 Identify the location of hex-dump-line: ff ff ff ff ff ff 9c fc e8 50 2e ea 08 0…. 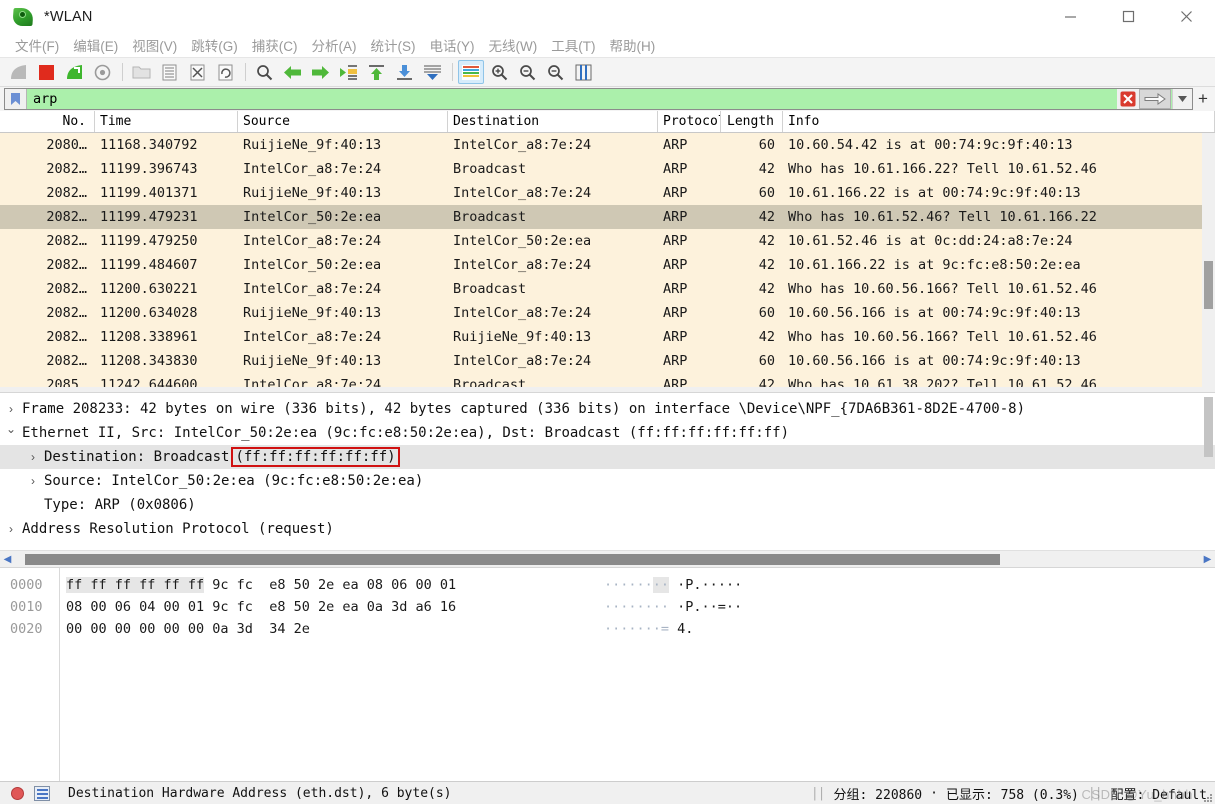
(640, 585).